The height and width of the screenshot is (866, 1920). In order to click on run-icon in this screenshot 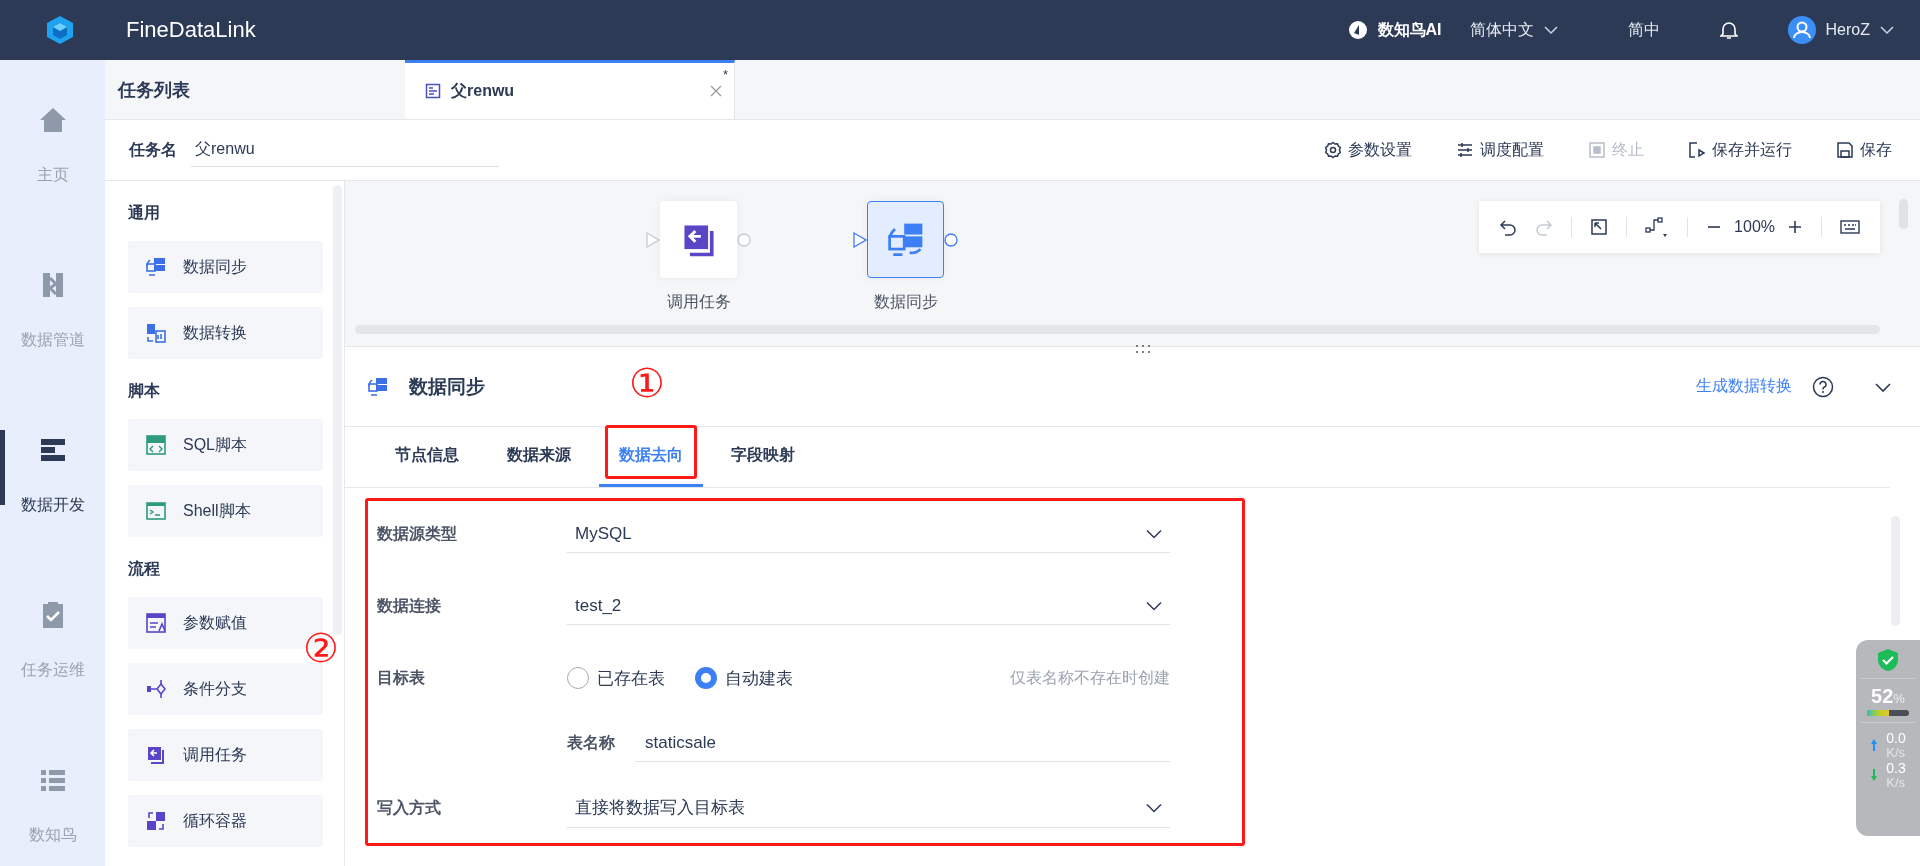, I will do `click(1697, 150)`.